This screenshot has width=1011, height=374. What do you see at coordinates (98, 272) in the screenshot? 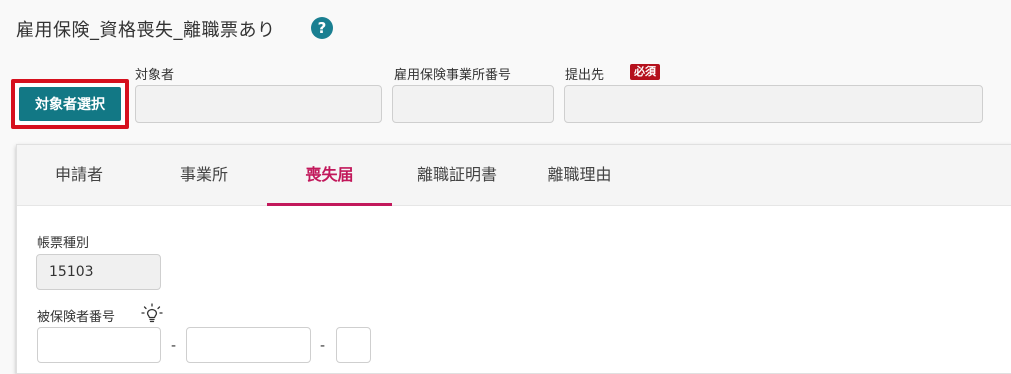
I see `form-type-value: 15103` at bounding box center [98, 272].